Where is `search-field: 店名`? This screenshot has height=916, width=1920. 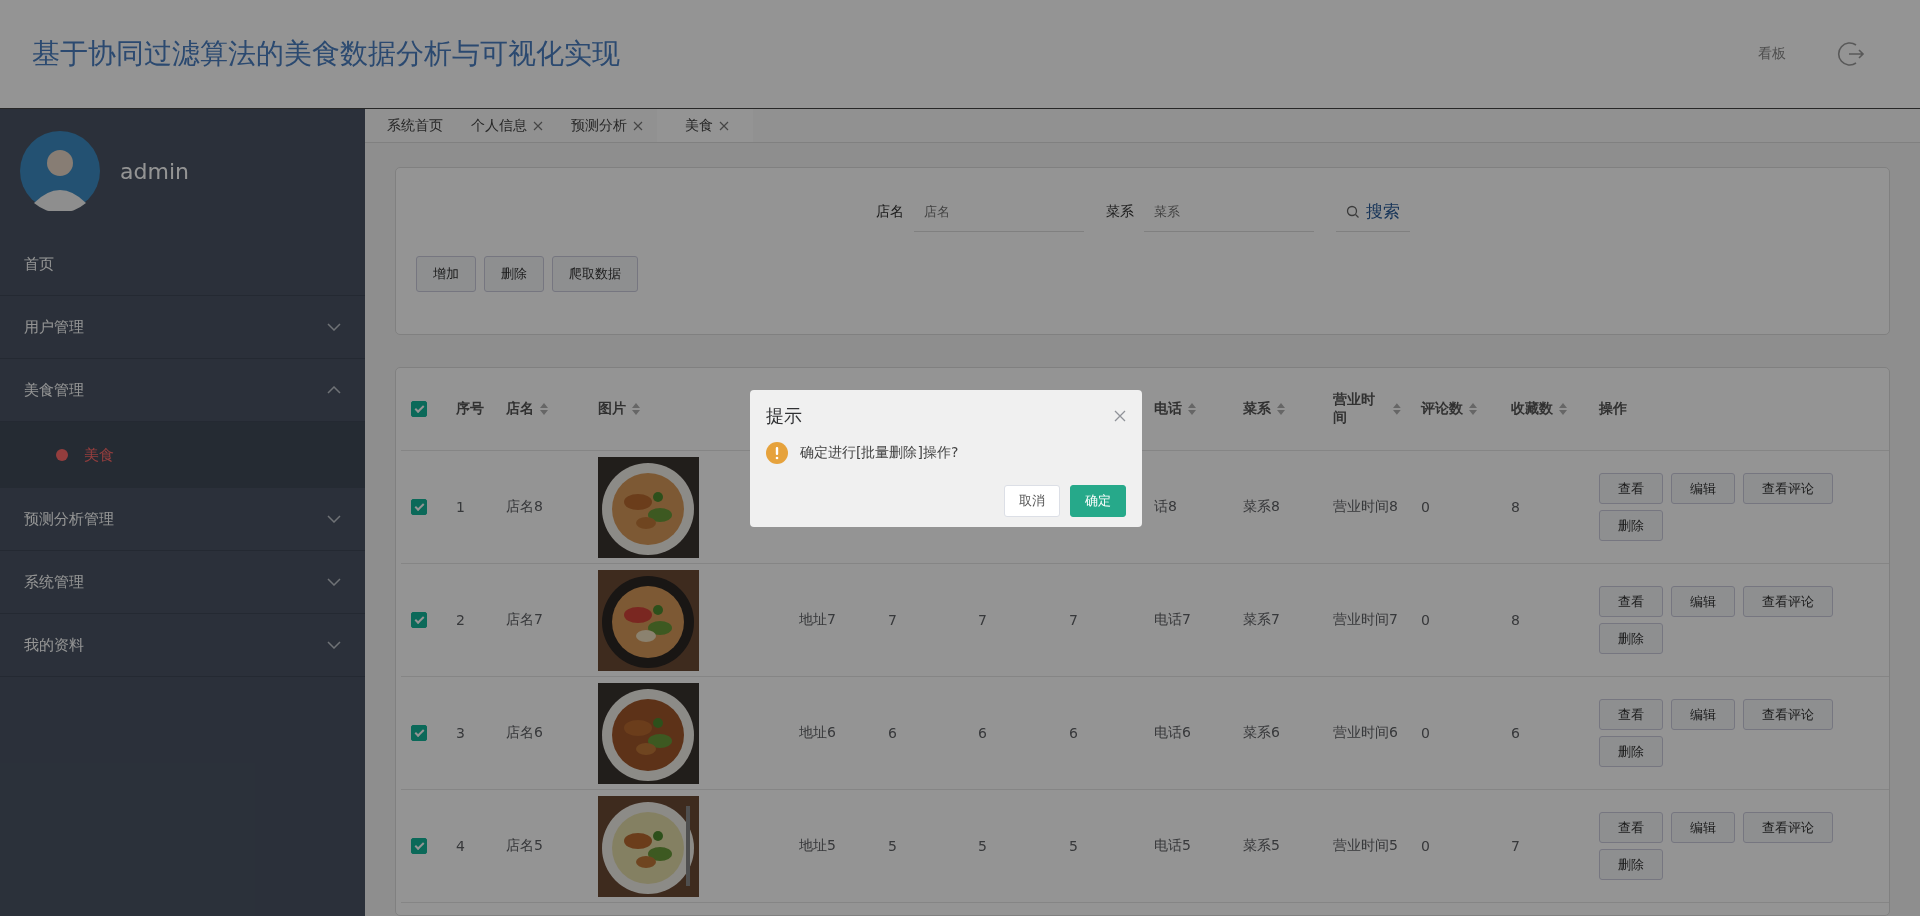
search-field: 店名 is located at coordinates (998, 212).